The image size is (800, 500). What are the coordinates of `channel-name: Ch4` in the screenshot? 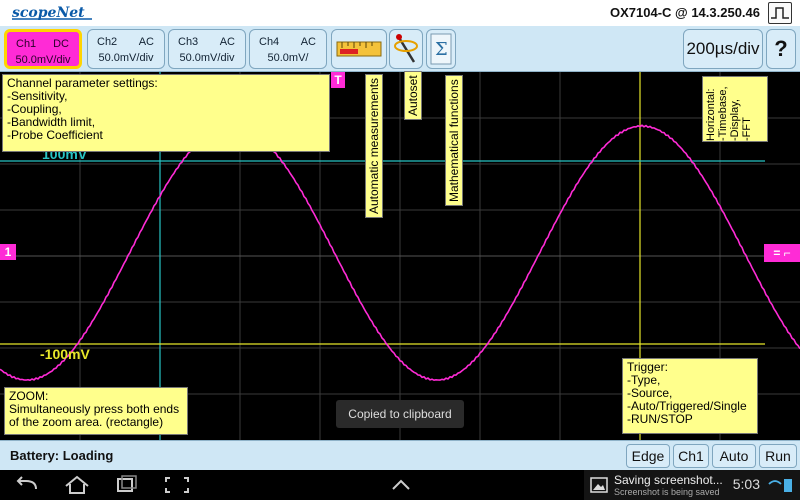 It's located at (269, 42).